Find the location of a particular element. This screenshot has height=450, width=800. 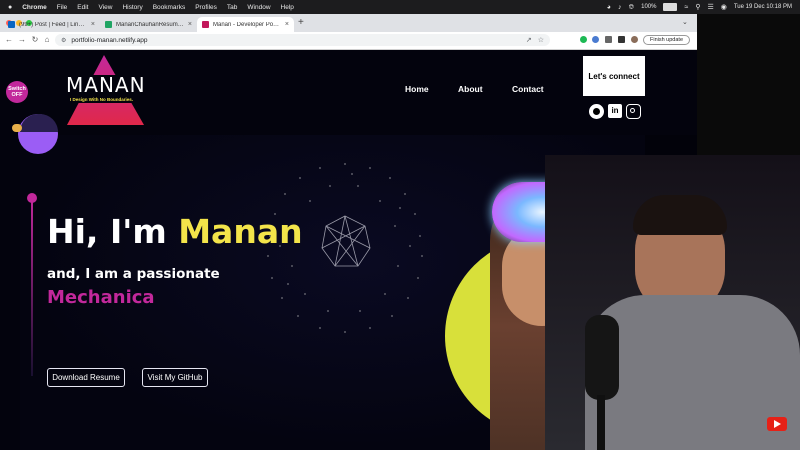

tab-portfolio: Manan - Developer Portfolio × is located at coordinates (245, 24).